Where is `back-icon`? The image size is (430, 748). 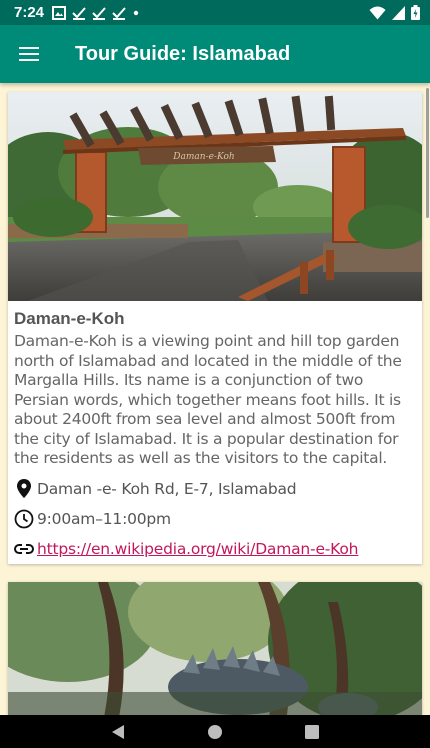
back-icon is located at coordinates (118, 732).